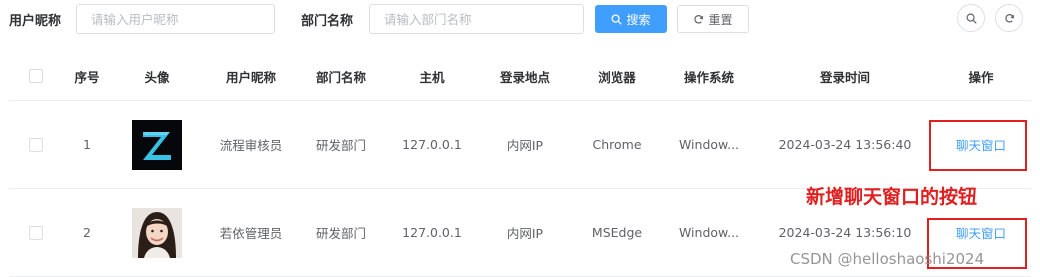  What do you see at coordinates (708, 77) in the screenshot?
I see `header-os: 操作系统` at bounding box center [708, 77].